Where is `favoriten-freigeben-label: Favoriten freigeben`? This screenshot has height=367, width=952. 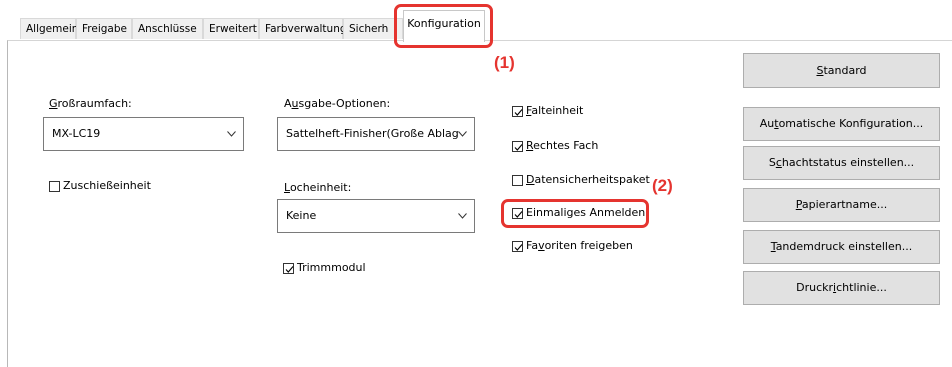
favoriten-freigeben-label: Favoriten freigeben is located at coordinates (579, 245).